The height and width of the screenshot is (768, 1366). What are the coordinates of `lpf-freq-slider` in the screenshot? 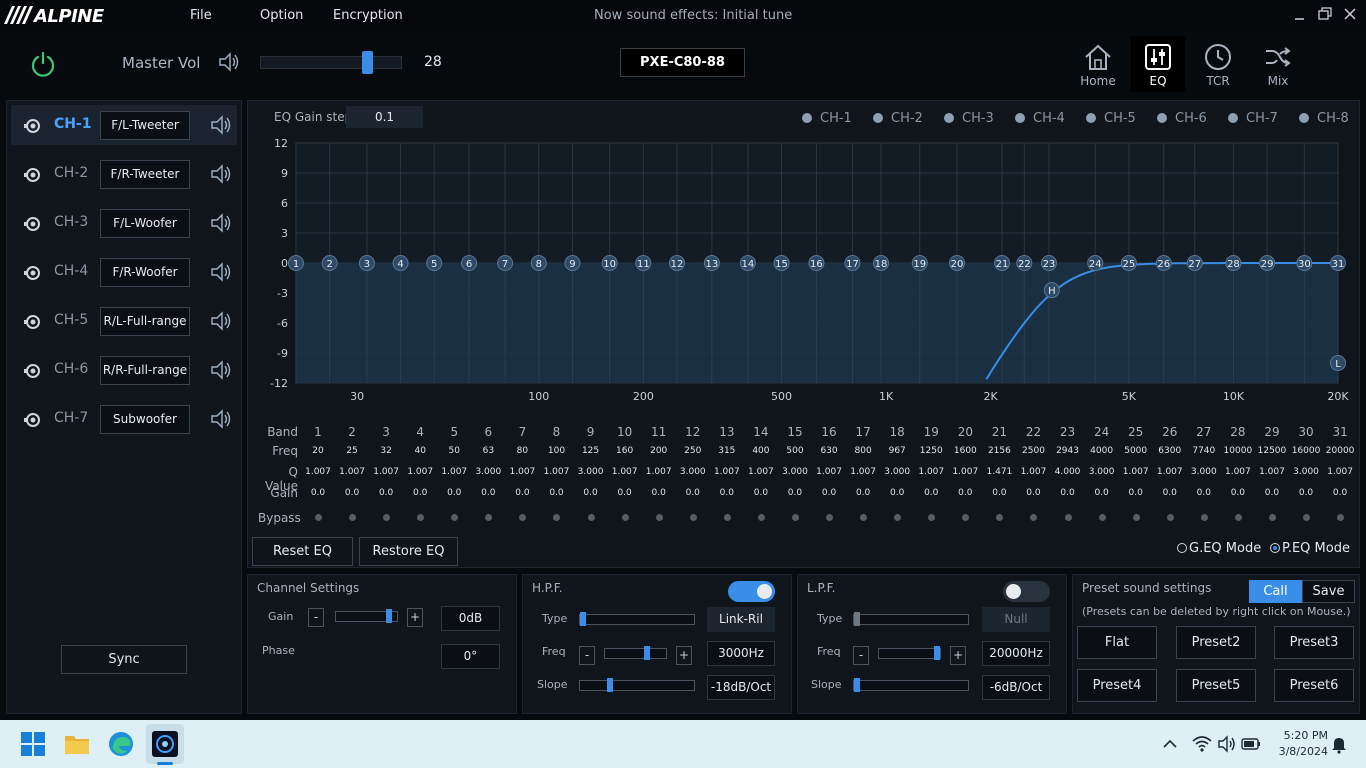 It's located at (909, 653).